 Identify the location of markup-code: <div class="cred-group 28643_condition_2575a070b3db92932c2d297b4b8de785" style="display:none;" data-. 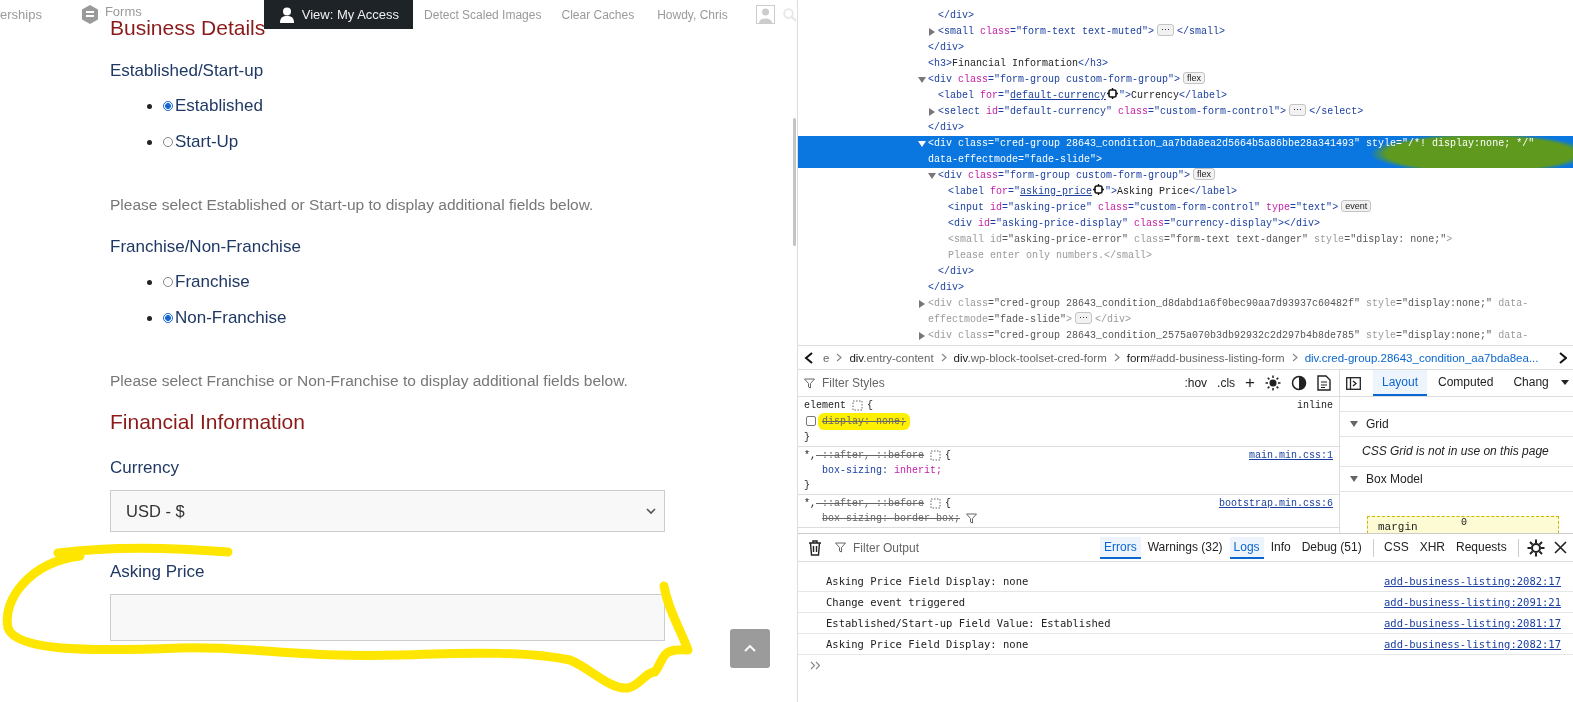
(1228, 335).